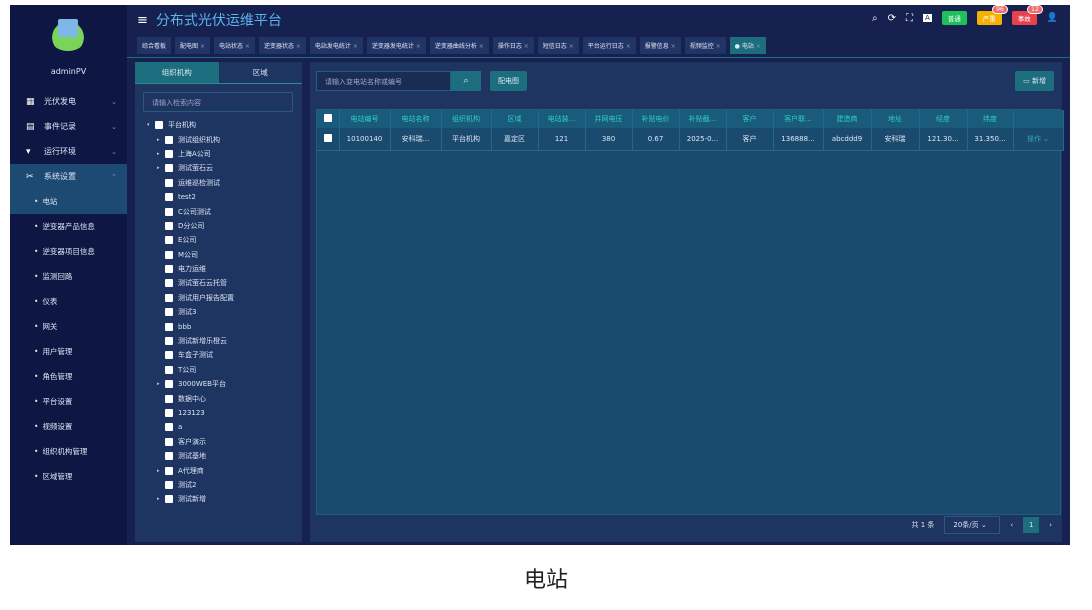  What do you see at coordinates (892, 18) in the screenshot?
I see `refresh-icon: ⟳` at bounding box center [892, 18].